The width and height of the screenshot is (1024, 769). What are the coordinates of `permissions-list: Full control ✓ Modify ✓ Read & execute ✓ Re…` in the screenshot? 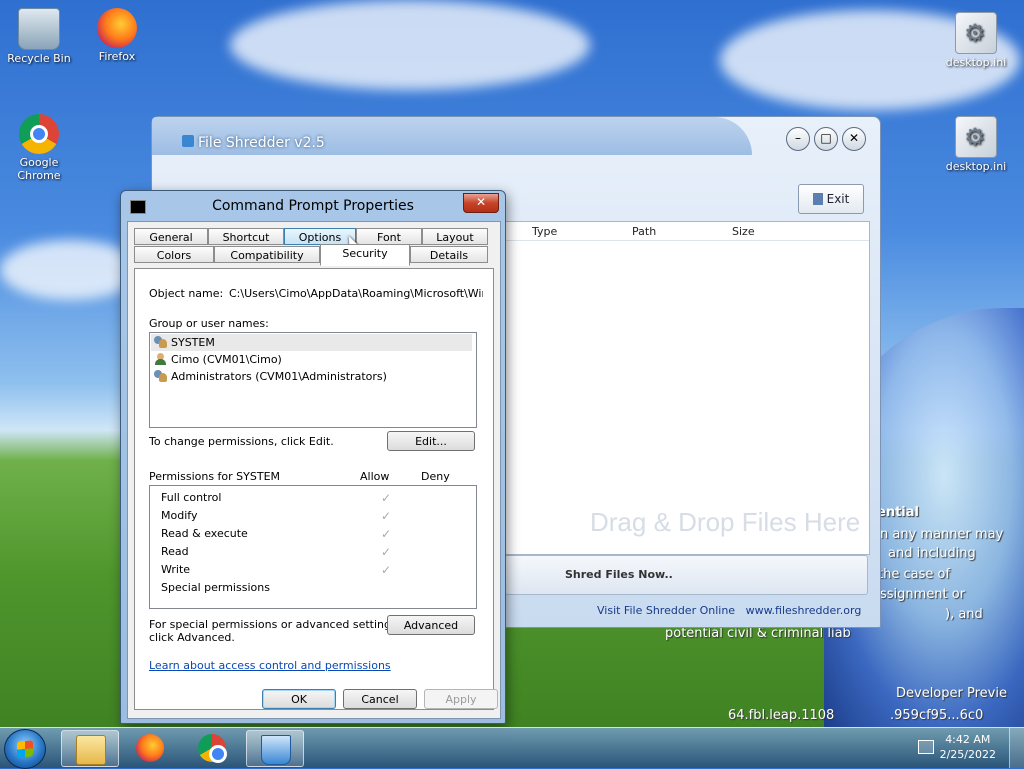 It's located at (313, 547).